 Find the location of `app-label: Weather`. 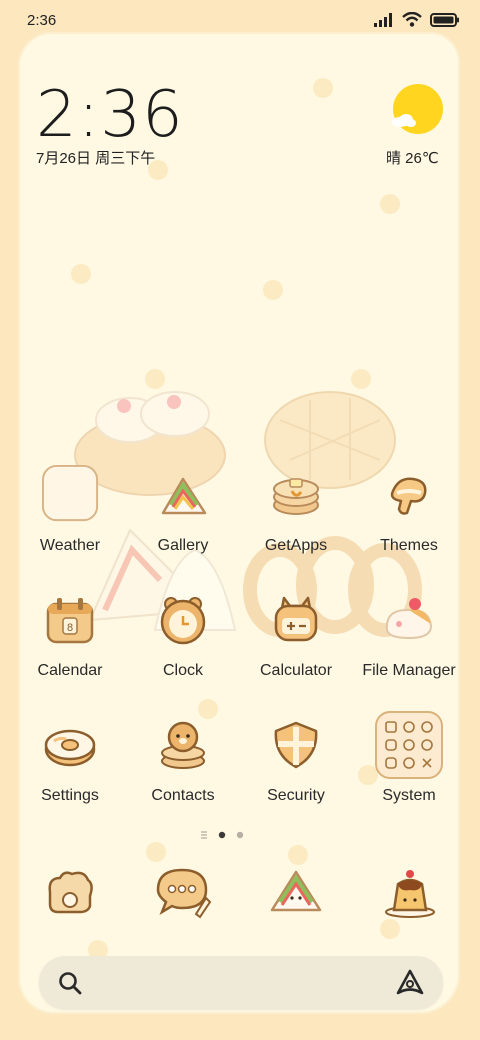

app-label: Weather is located at coordinates (70, 545).